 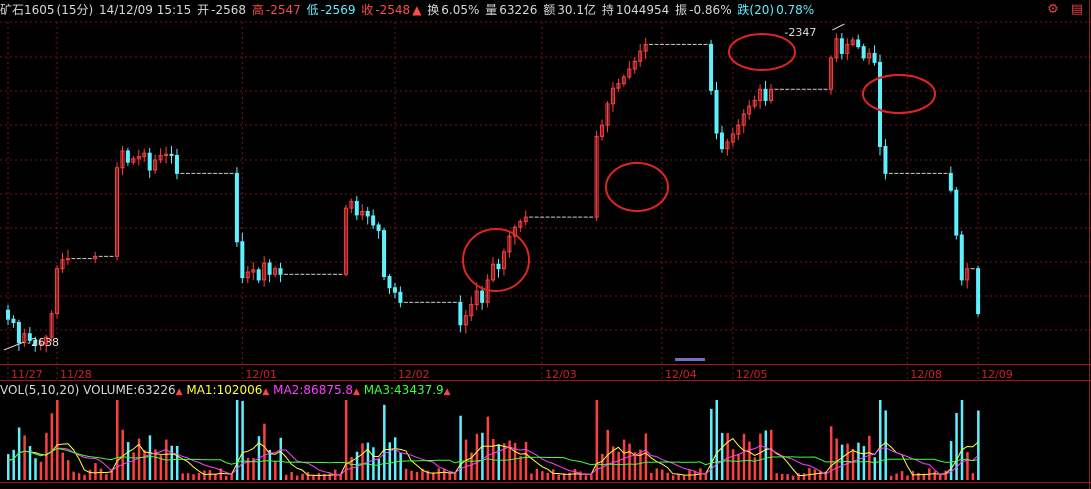 What do you see at coordinates (266, 392) in the screenshot?
I see `ma1-up-icon: ▲` at bounding box center [266, 392].